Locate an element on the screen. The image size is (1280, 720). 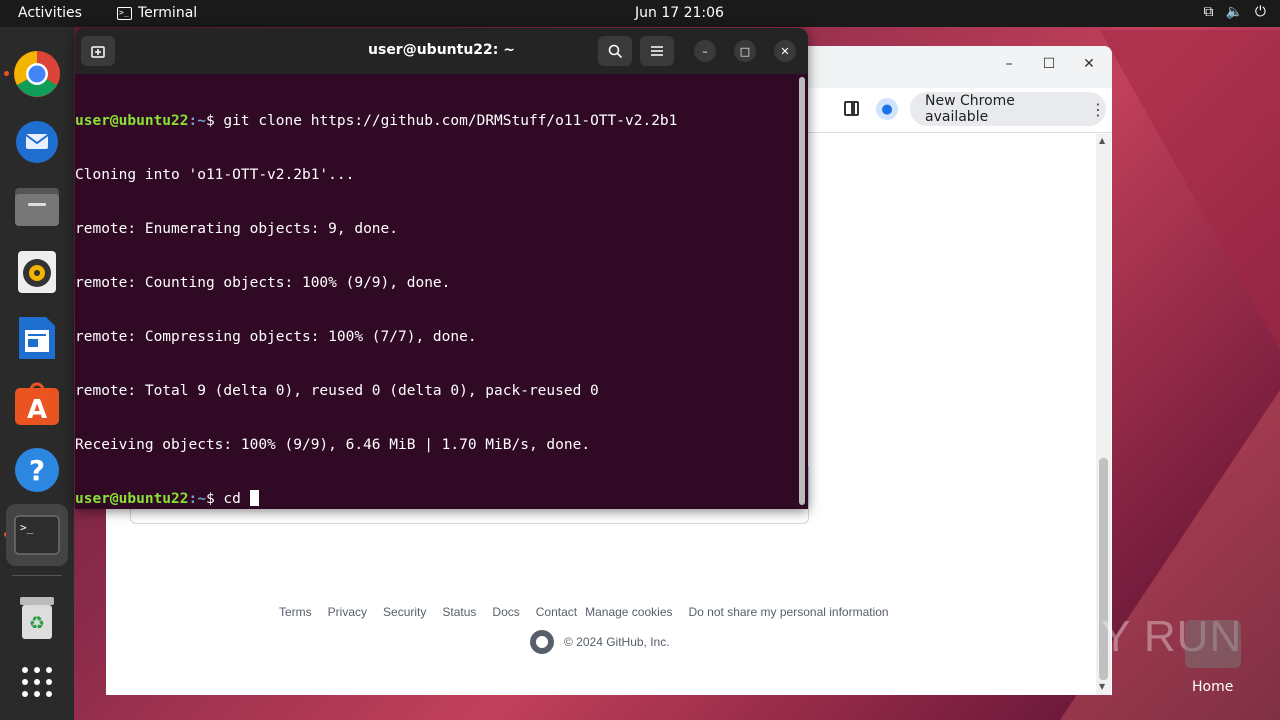
maximize-icon: ☐ is located at coordinates (1049, 64).